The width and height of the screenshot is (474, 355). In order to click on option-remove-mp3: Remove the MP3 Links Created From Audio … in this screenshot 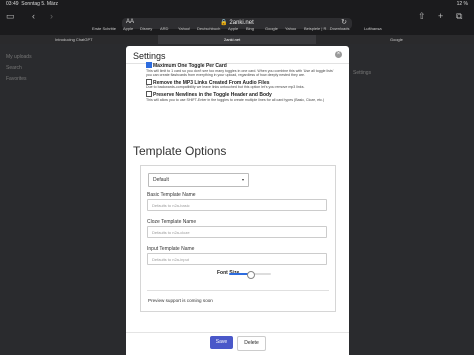, I will do `click(241, 84)`.